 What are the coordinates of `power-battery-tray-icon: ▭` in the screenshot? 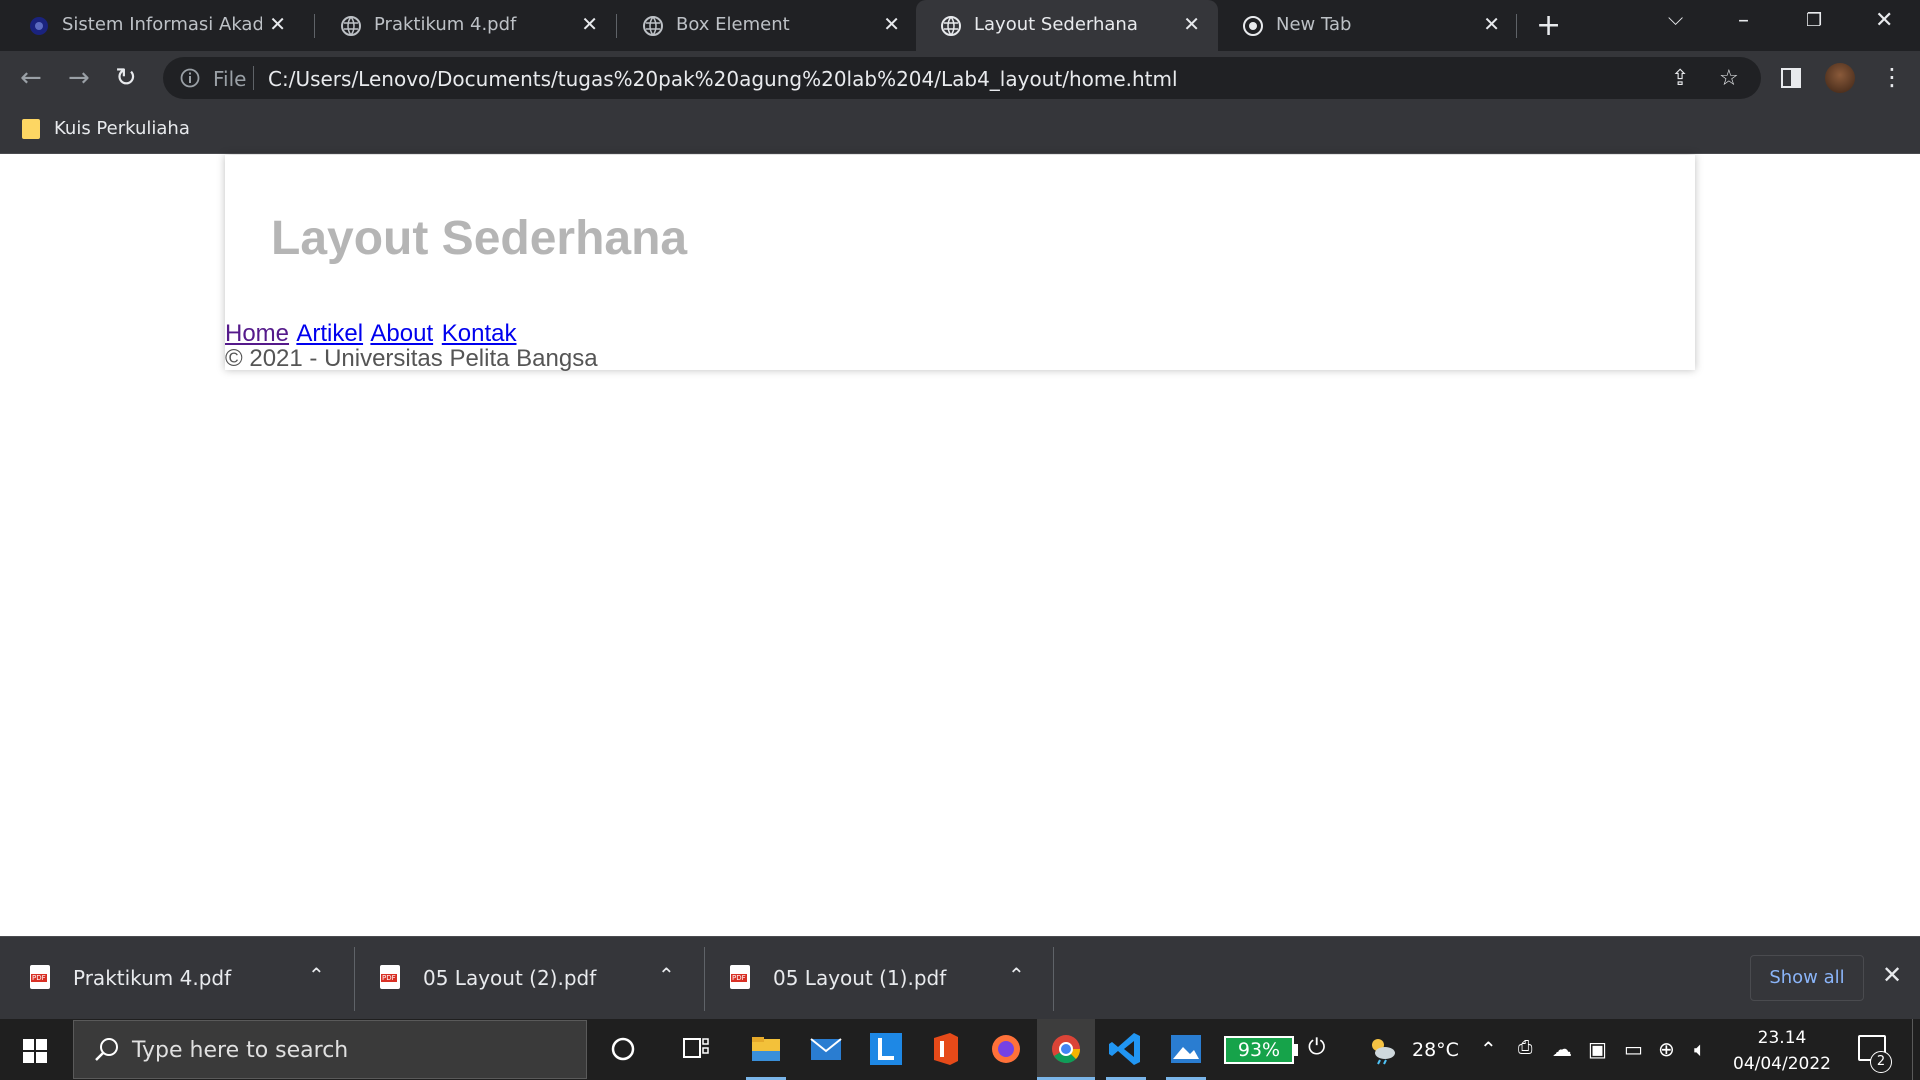 It's located at (1633, 1049).